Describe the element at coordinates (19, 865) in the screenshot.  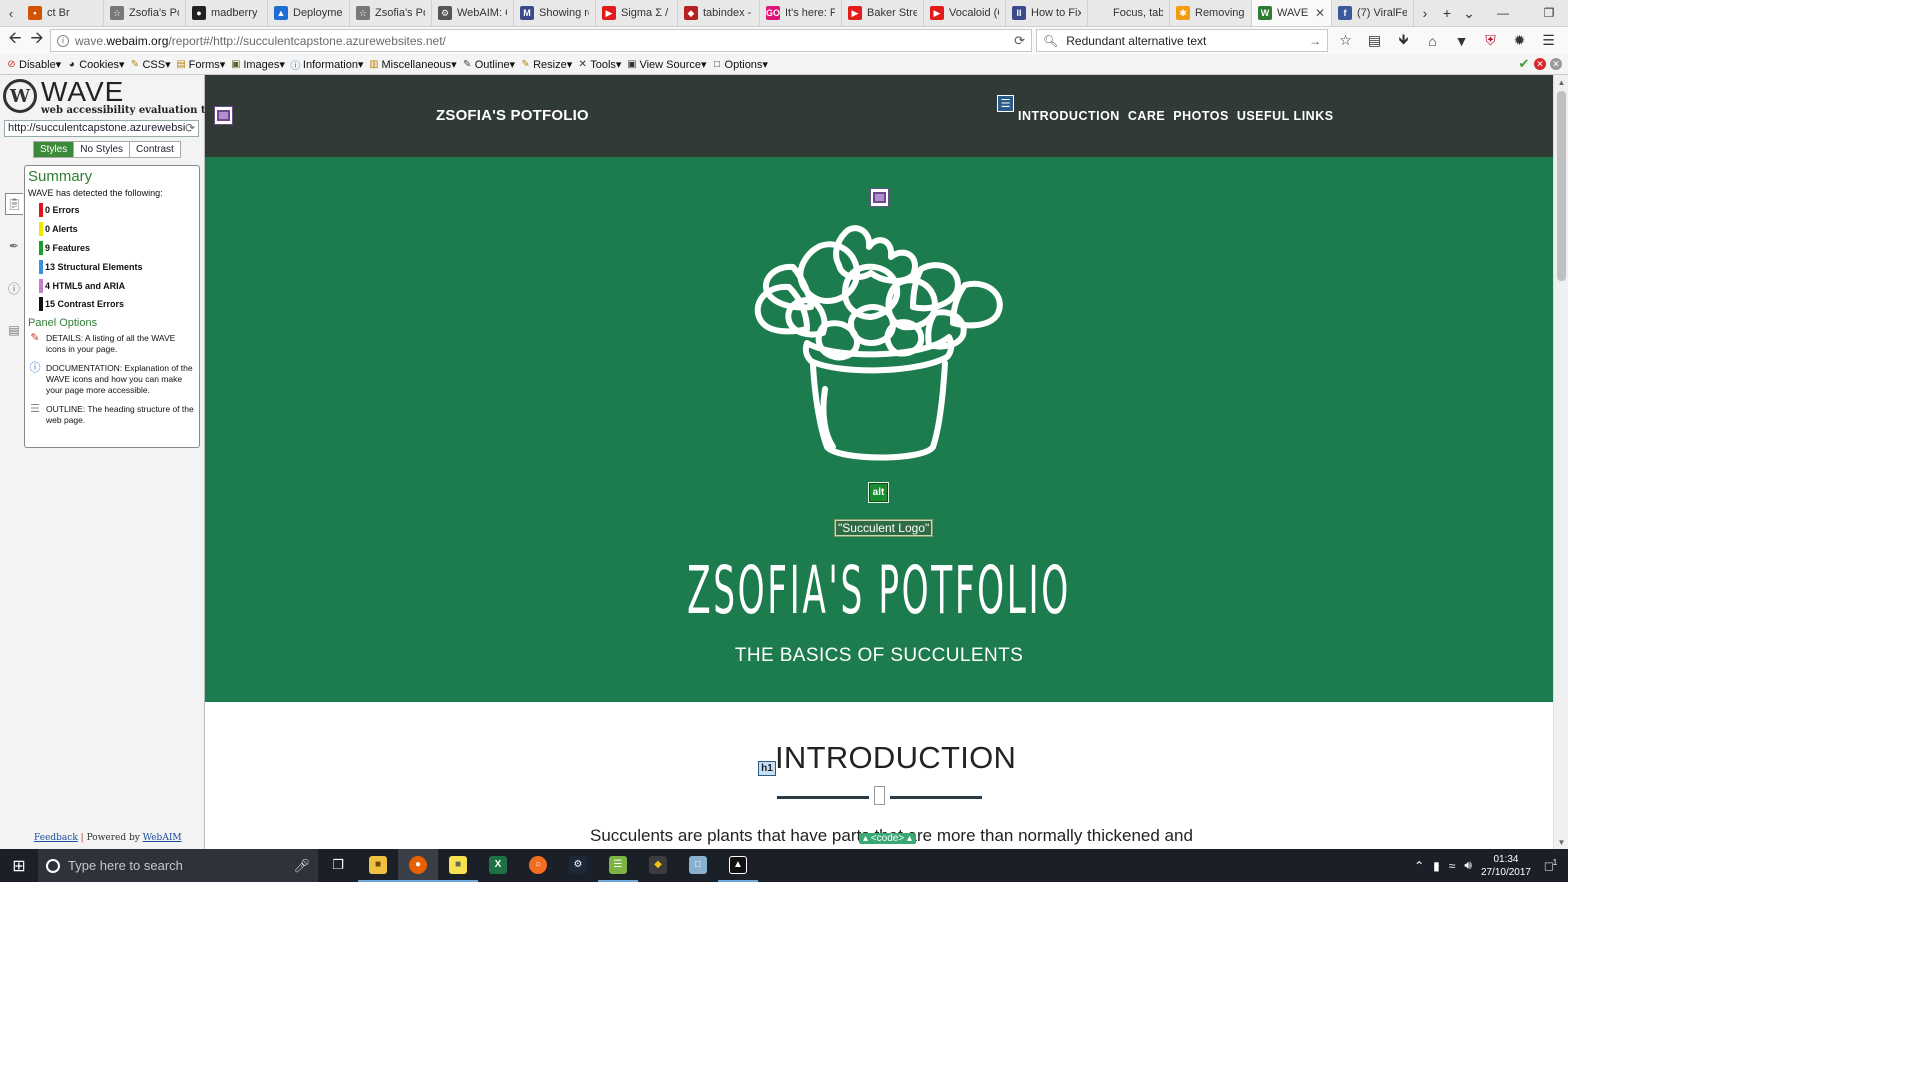
I see `start-button: ⊞` at that location.